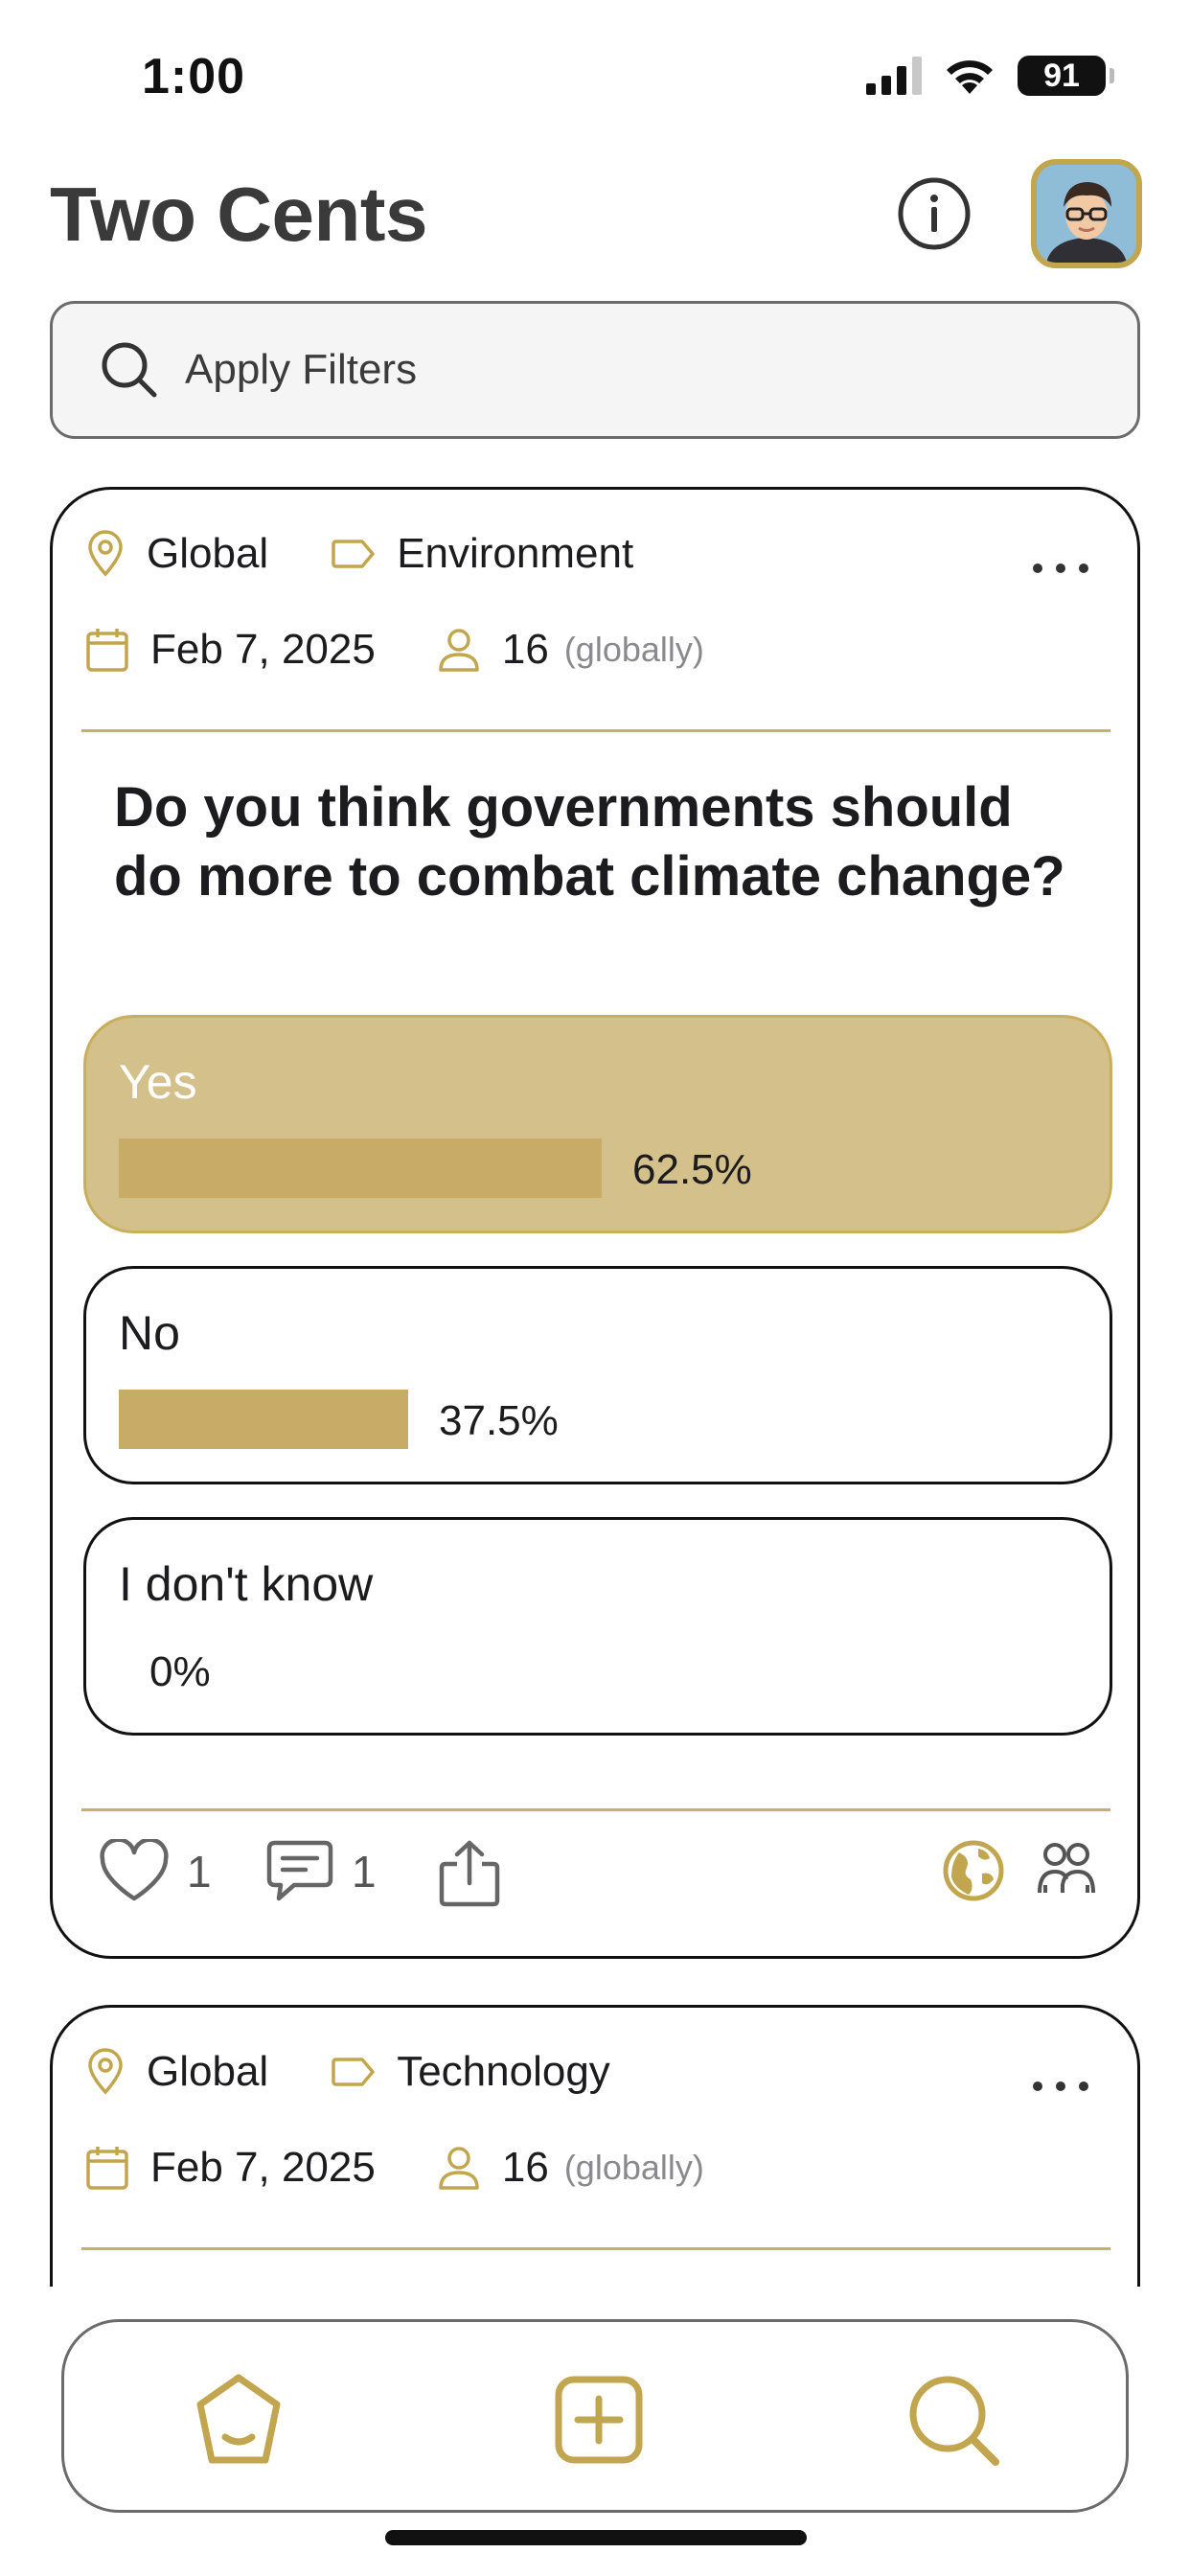 The width and height of the screenshot is (1190, 2576). What do you see at coordinates (935, 213) in the screenshot?
I see `info-icon` at bounding box center [935, 213].